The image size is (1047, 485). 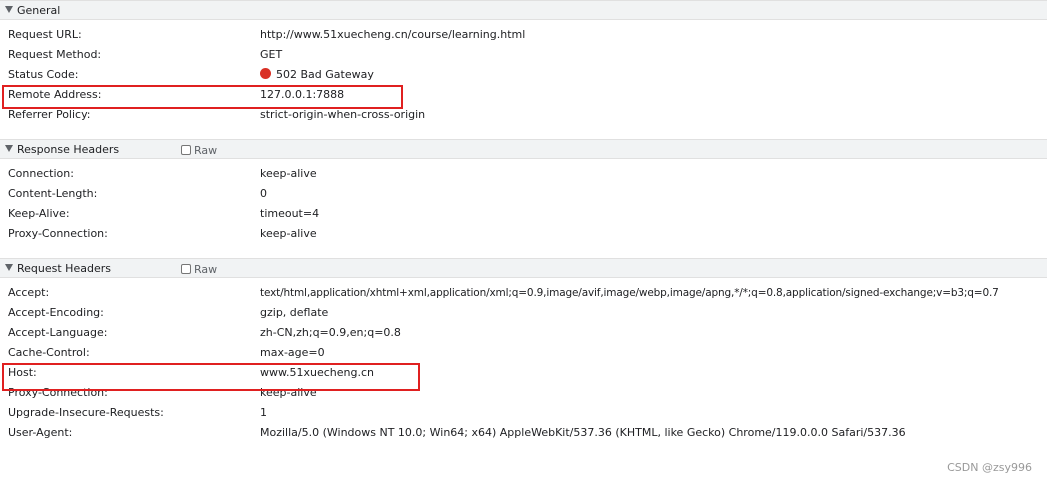 What do you see at coordinates (64, 268) in the screenshot?
I see `request-headers-section-title: Request Headers` at bounding box center [64, 268].